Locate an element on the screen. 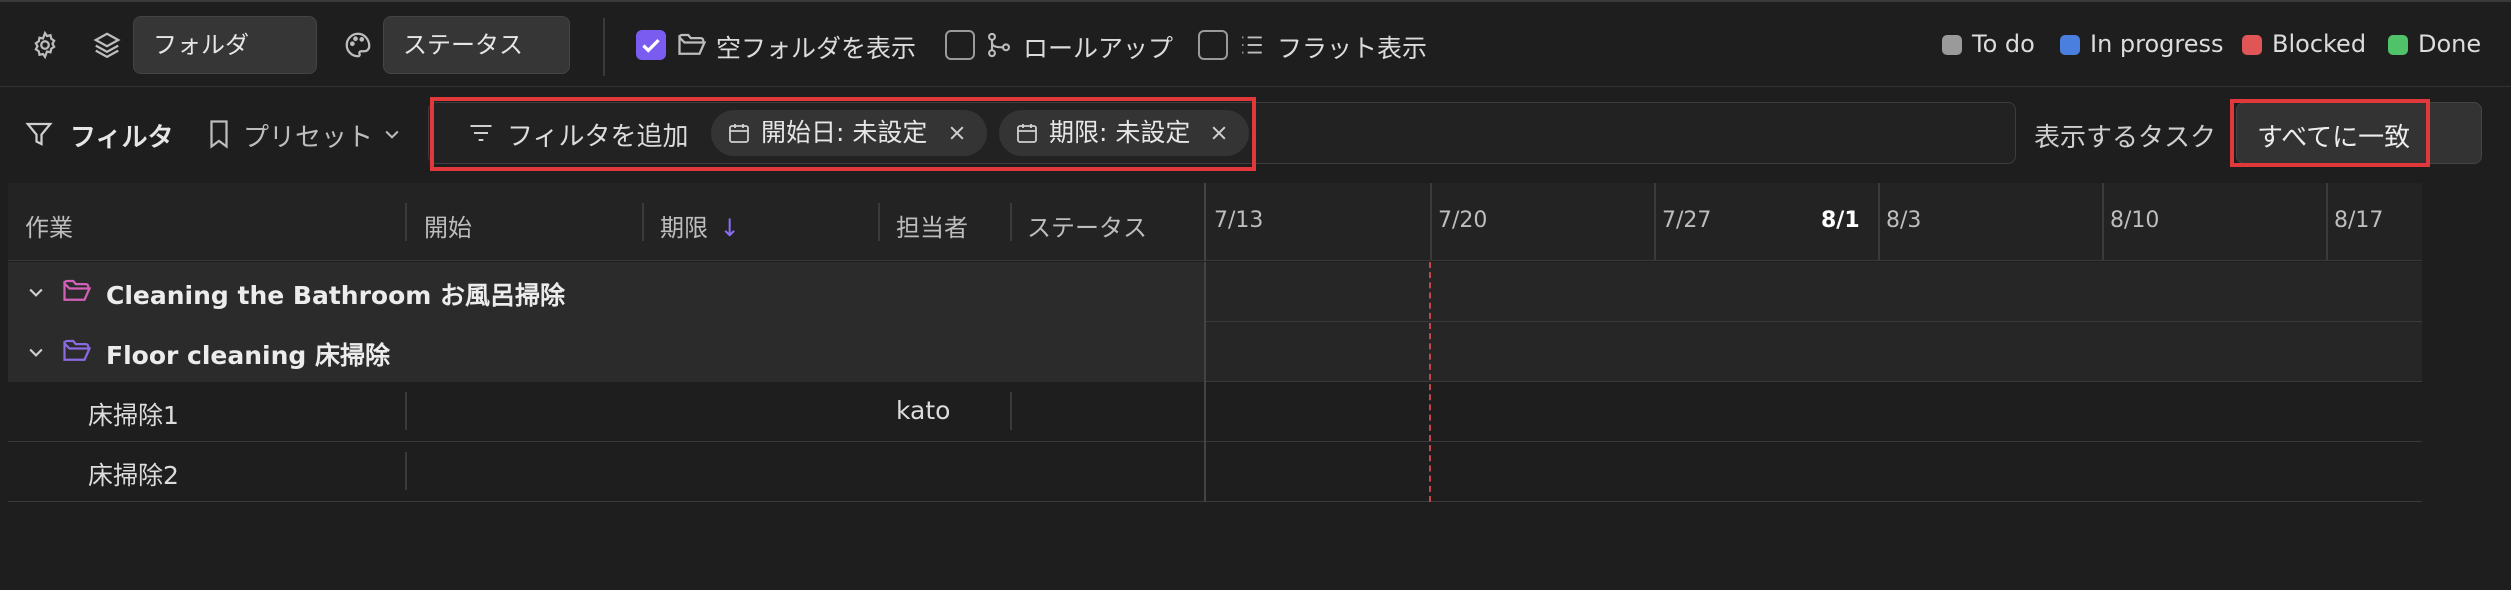 Image resolution: width=2511 pixels, height=590 pixels. palette-icon is located at coordinates (358, 45).